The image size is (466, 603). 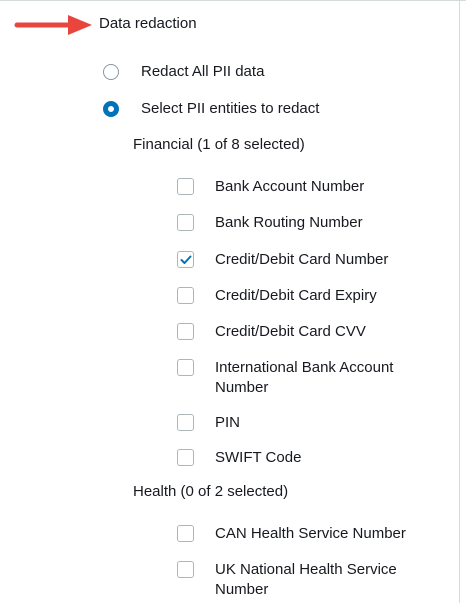 What do you see at coordinates (228, 422) in the screenshot?
I see `checkbox-label: PIN` at bounding box center [228, 422].